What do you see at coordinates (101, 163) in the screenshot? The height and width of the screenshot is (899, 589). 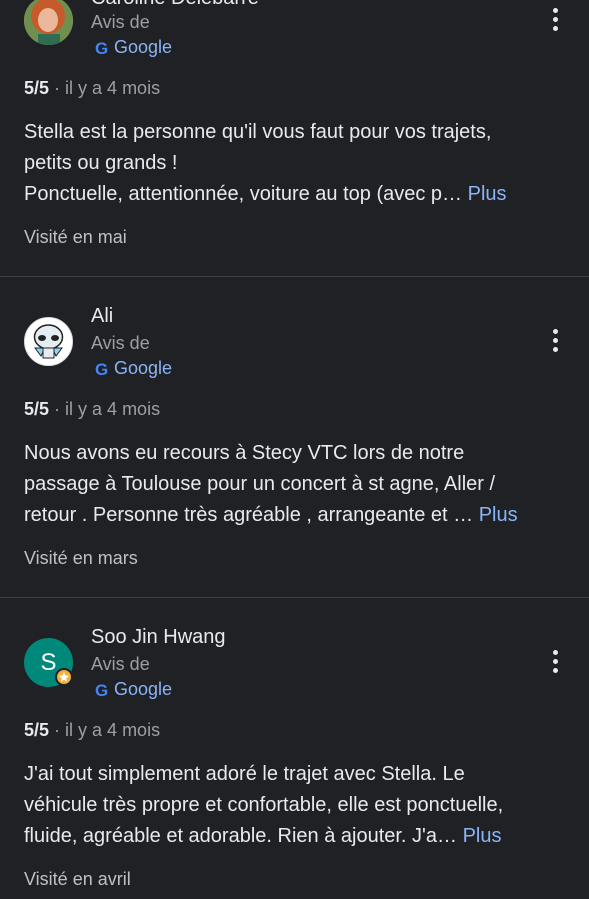 I see `review-text-line: petits ou grands !` at bounding box center [101, 163].